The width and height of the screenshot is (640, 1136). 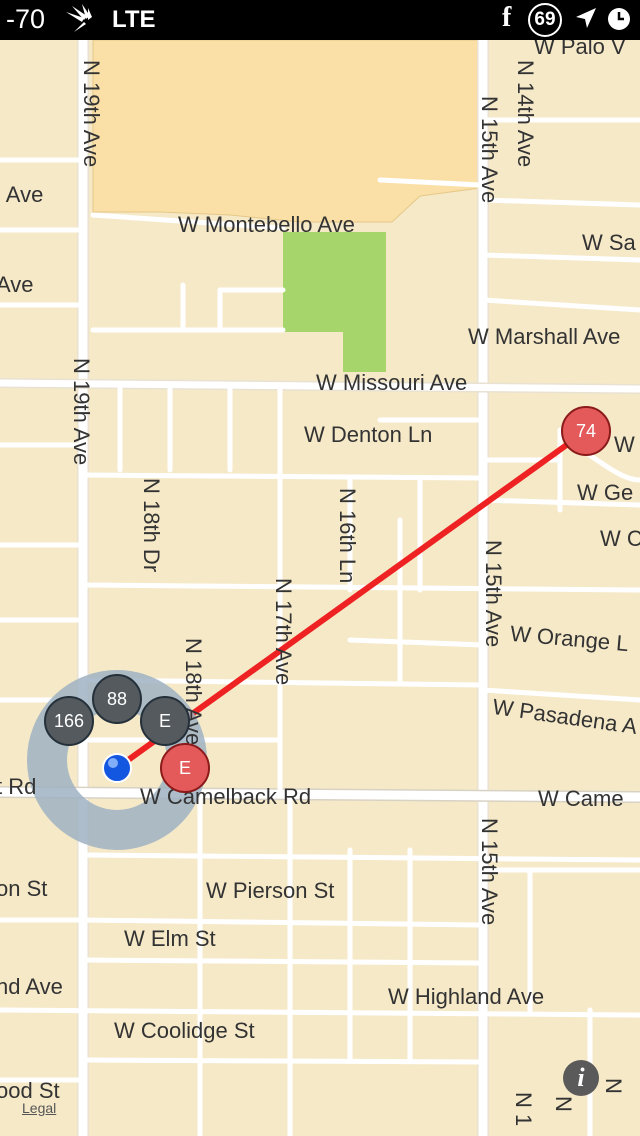 What do you see at coordinates (26, 19) in the screenshot?
I see `signal-strength: -70` at bounding box center [26, 19].